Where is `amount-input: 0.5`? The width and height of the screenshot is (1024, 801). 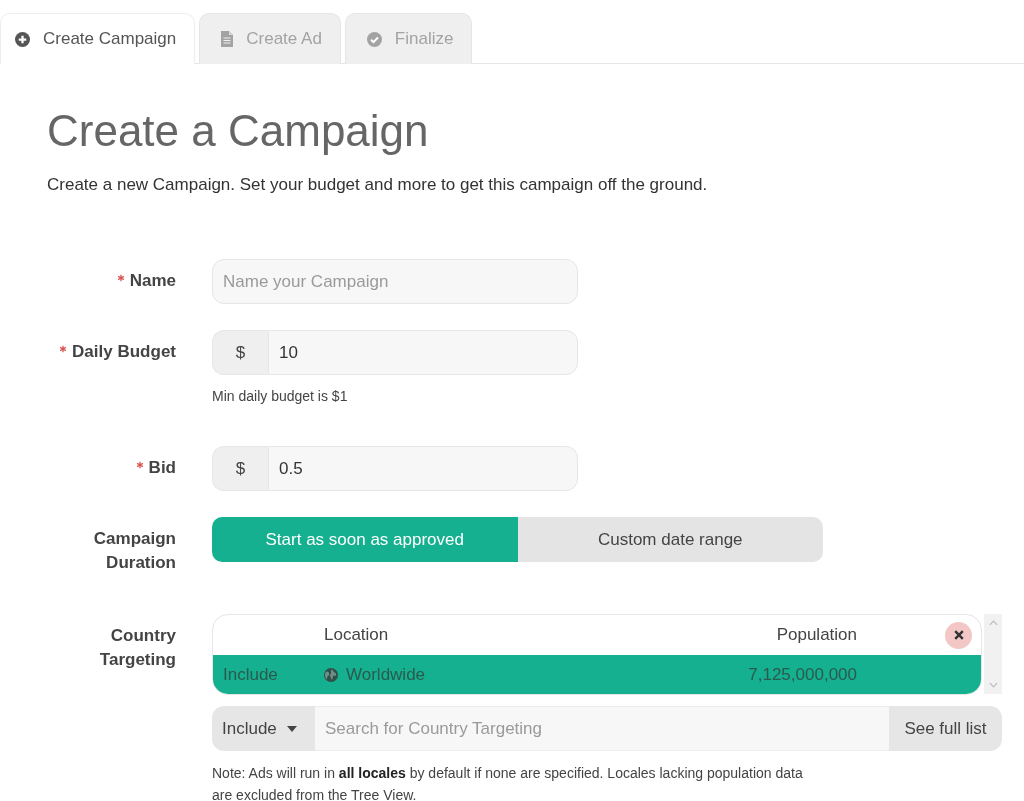 amount-input: 0.5 is located at coordinates (423, 468).